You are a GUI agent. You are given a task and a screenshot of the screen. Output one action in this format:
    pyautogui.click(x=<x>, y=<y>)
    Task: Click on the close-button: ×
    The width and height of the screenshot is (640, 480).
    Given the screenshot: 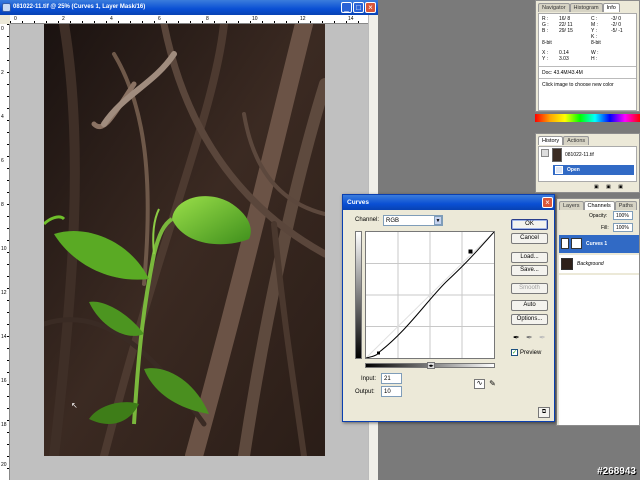 What is the action you would take?
    pyautogui.click(x=370, y=7)
    